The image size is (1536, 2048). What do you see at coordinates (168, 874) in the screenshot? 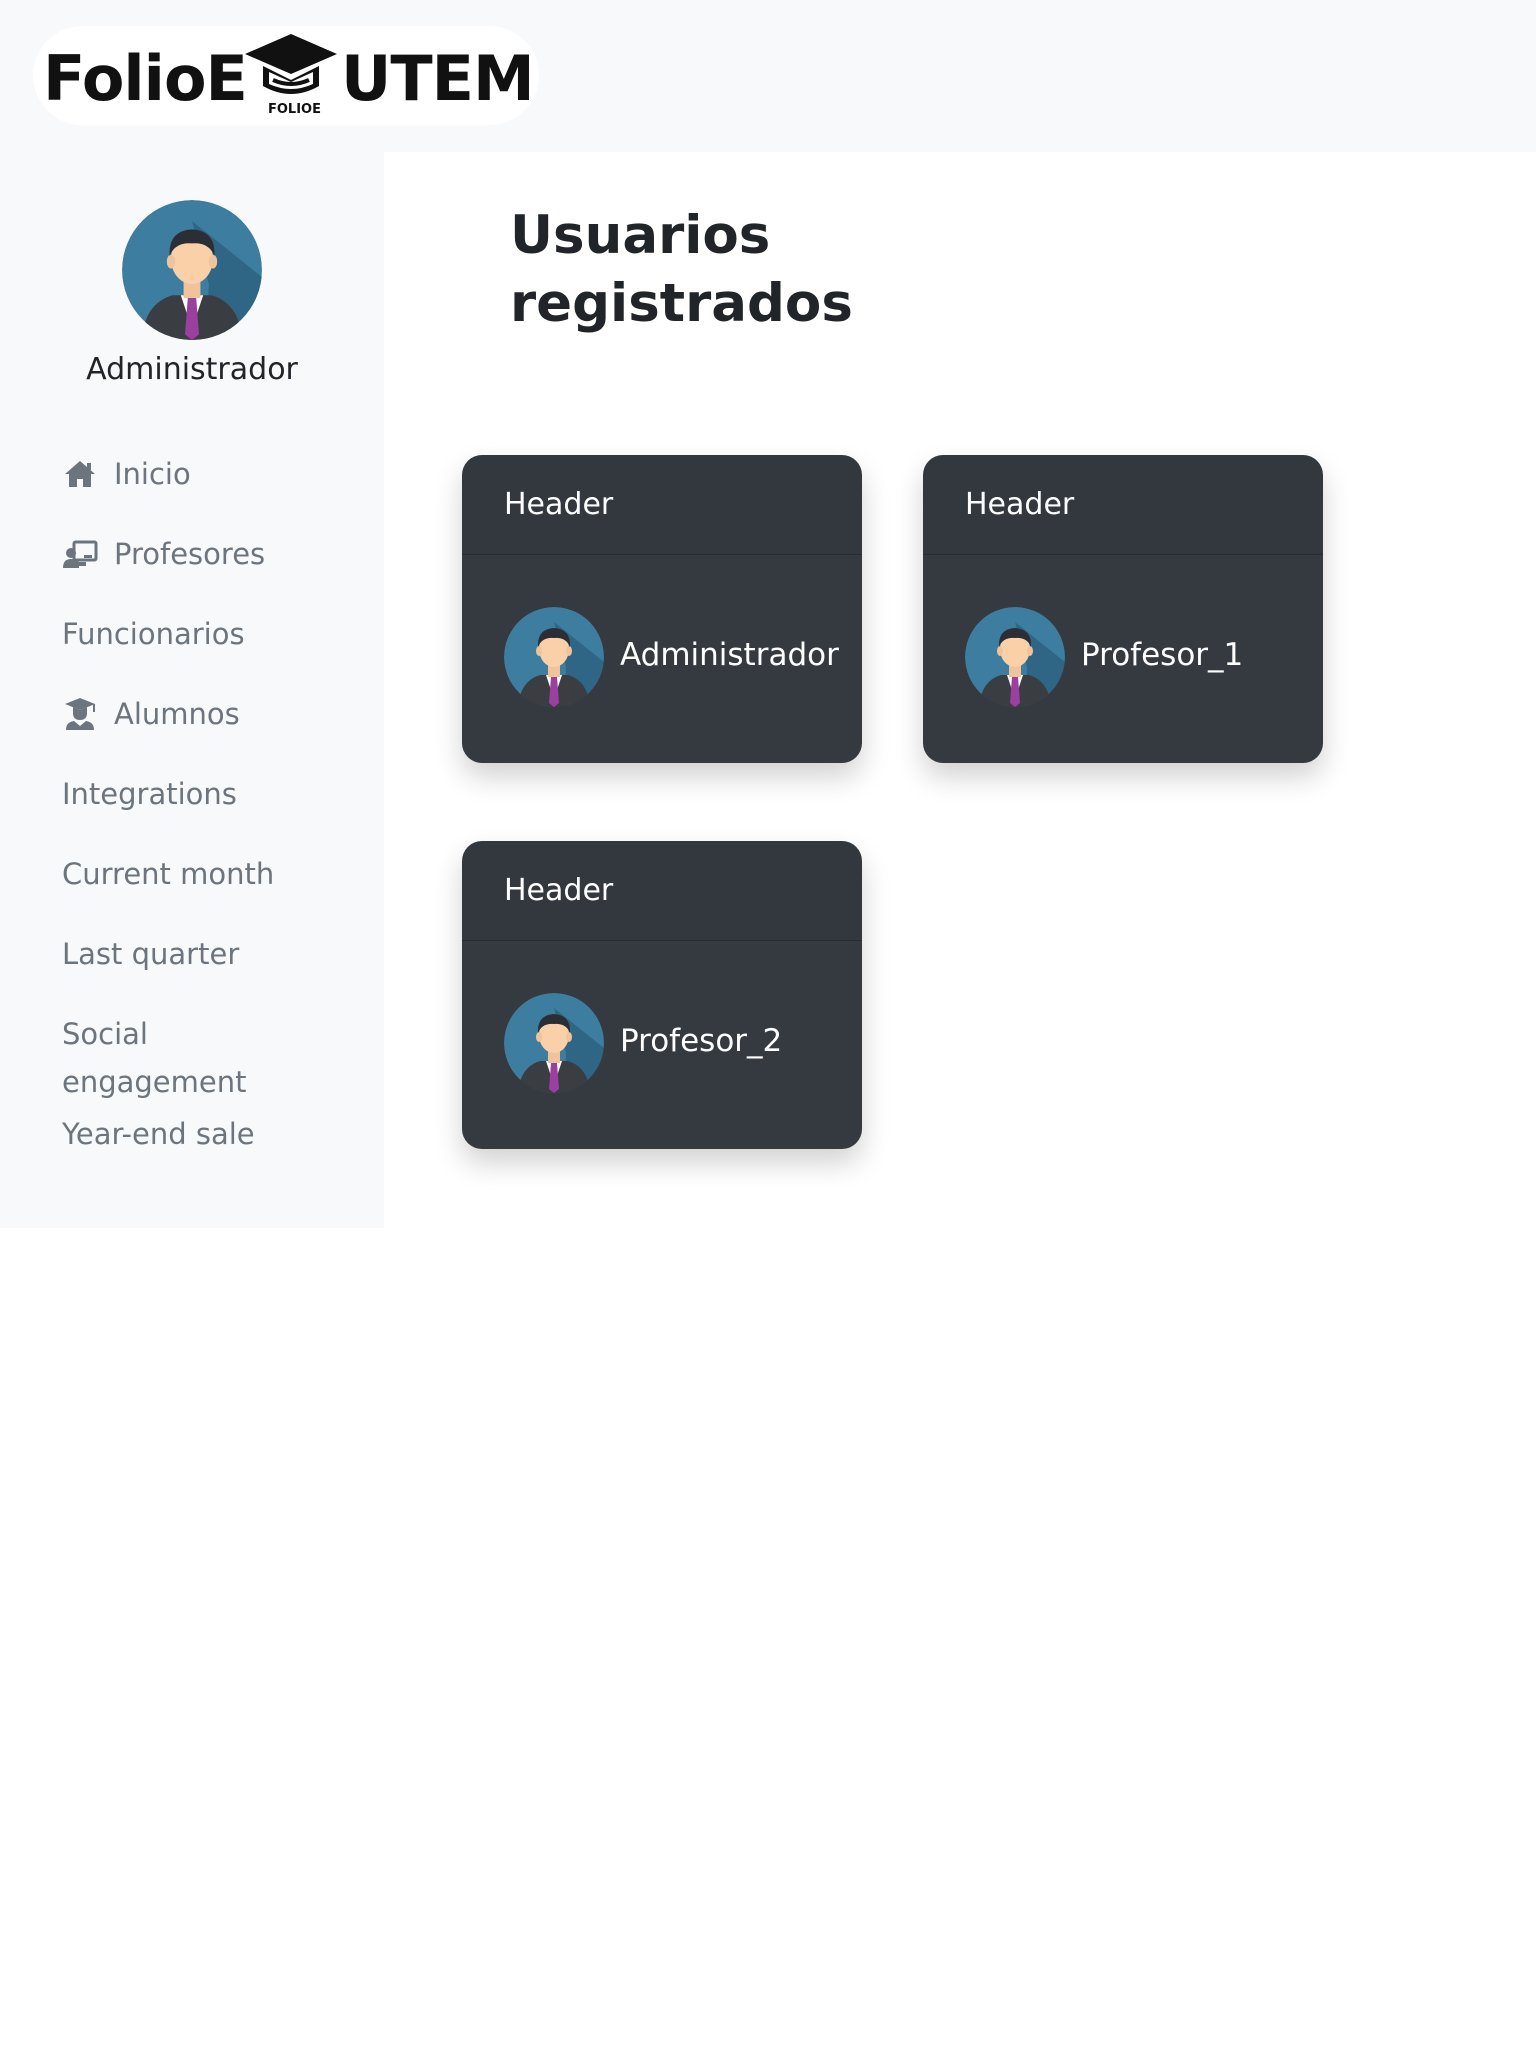
I see `sidebar-item-label: Current month` at bounding box center [168, 874].